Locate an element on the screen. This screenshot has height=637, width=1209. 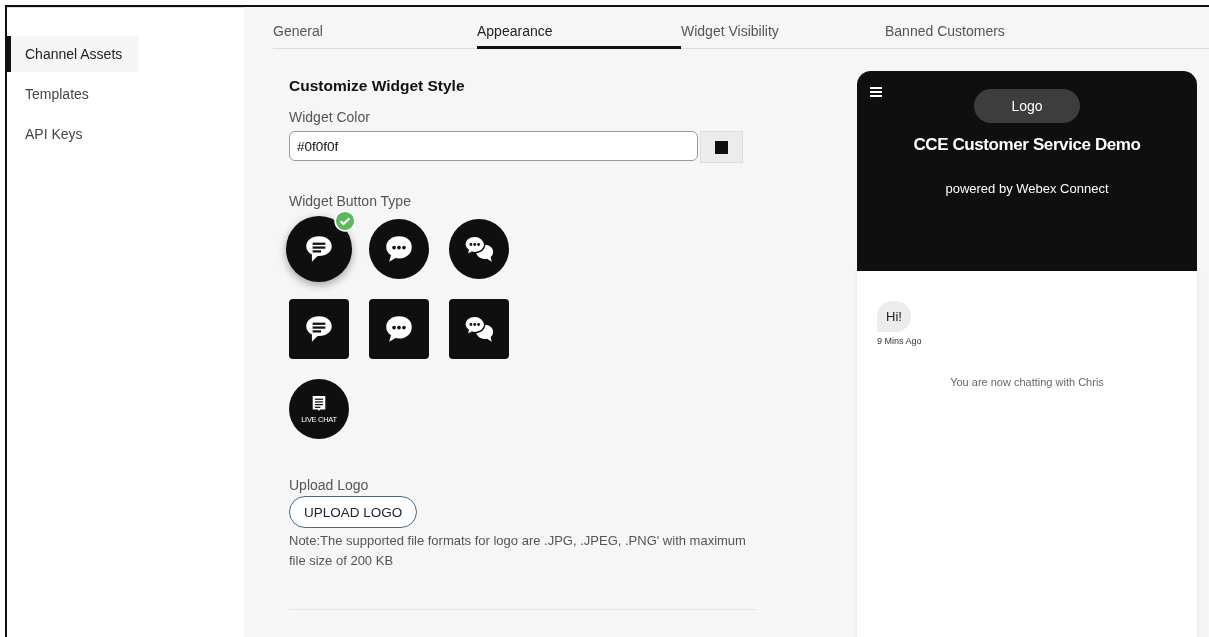
message-time: 9 Mins Ago is located at coordinates (900, 341).